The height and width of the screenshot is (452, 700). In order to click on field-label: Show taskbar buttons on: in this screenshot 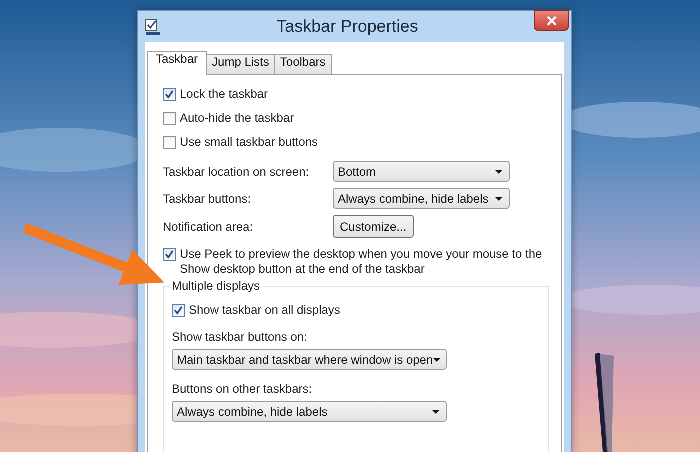, I will do `click(240, 337)`.